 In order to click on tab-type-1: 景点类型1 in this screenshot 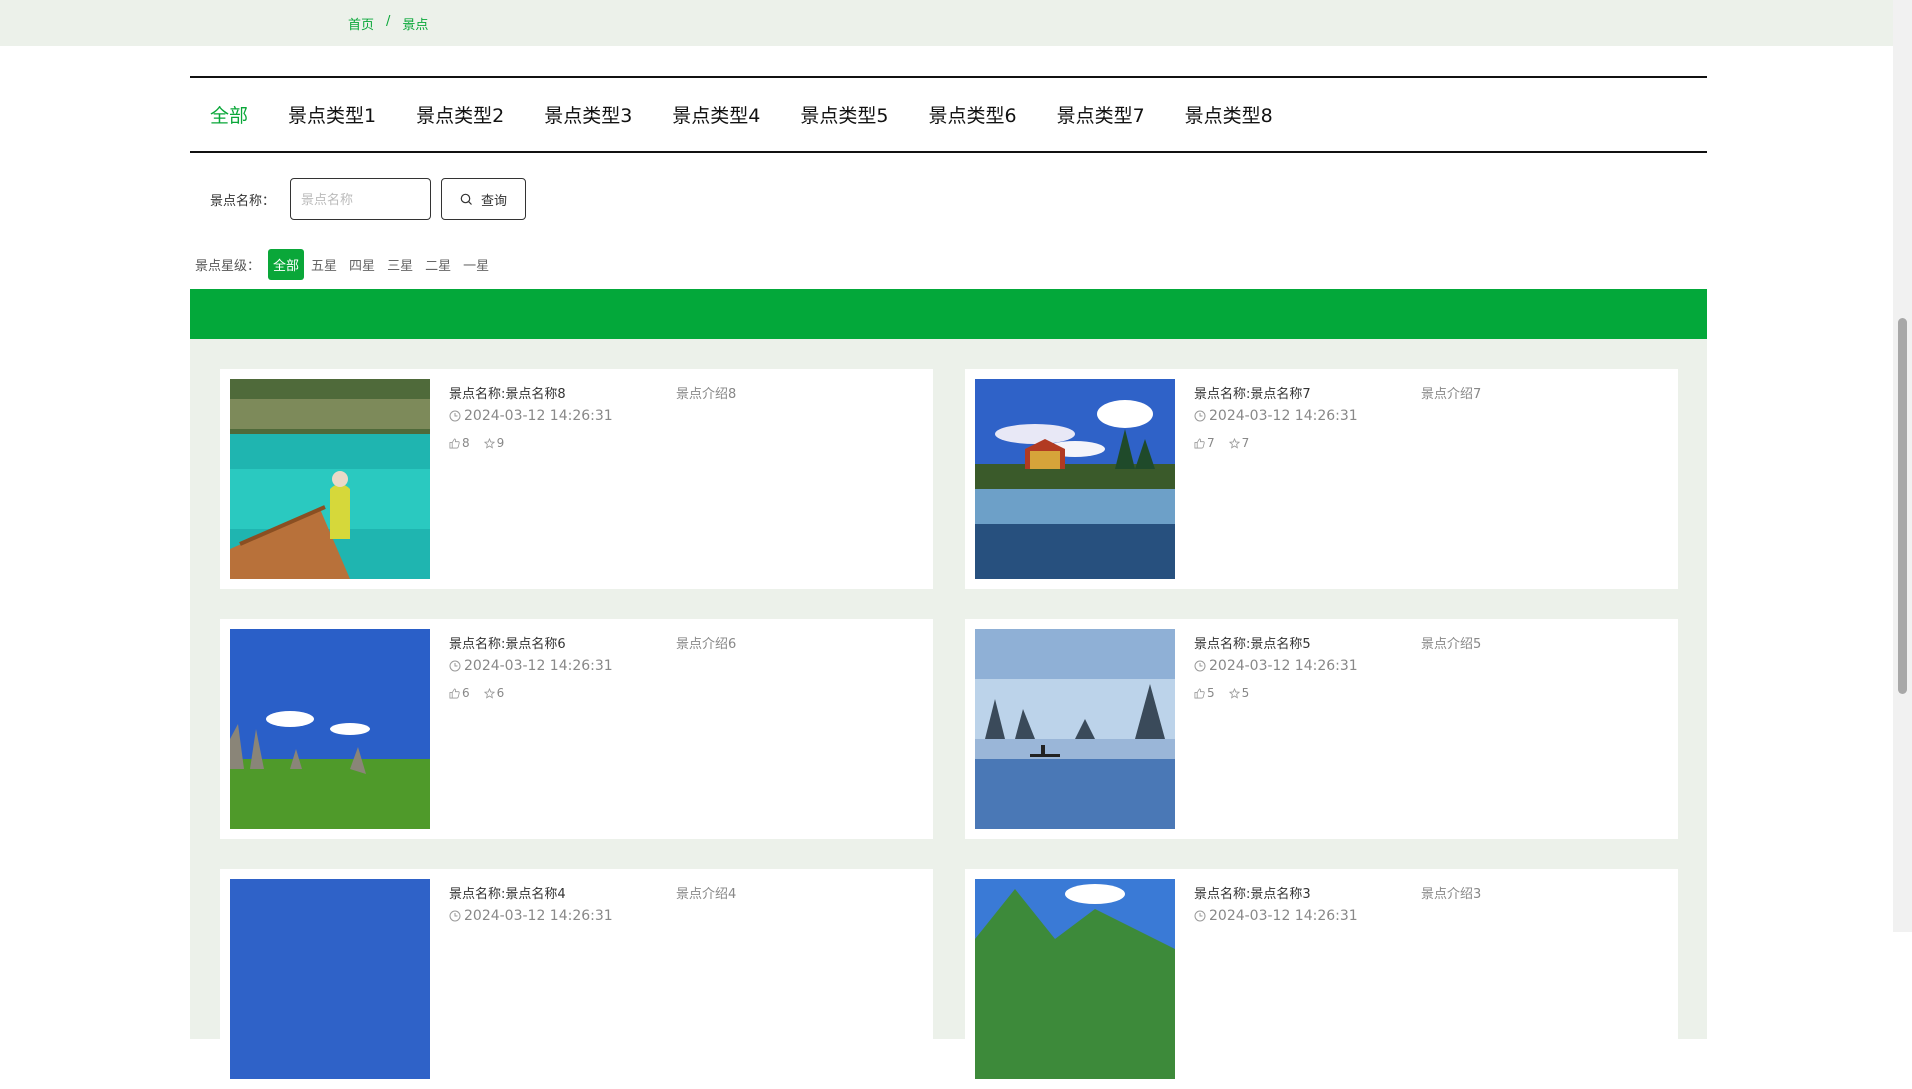, I will do `click(332, 114)`.